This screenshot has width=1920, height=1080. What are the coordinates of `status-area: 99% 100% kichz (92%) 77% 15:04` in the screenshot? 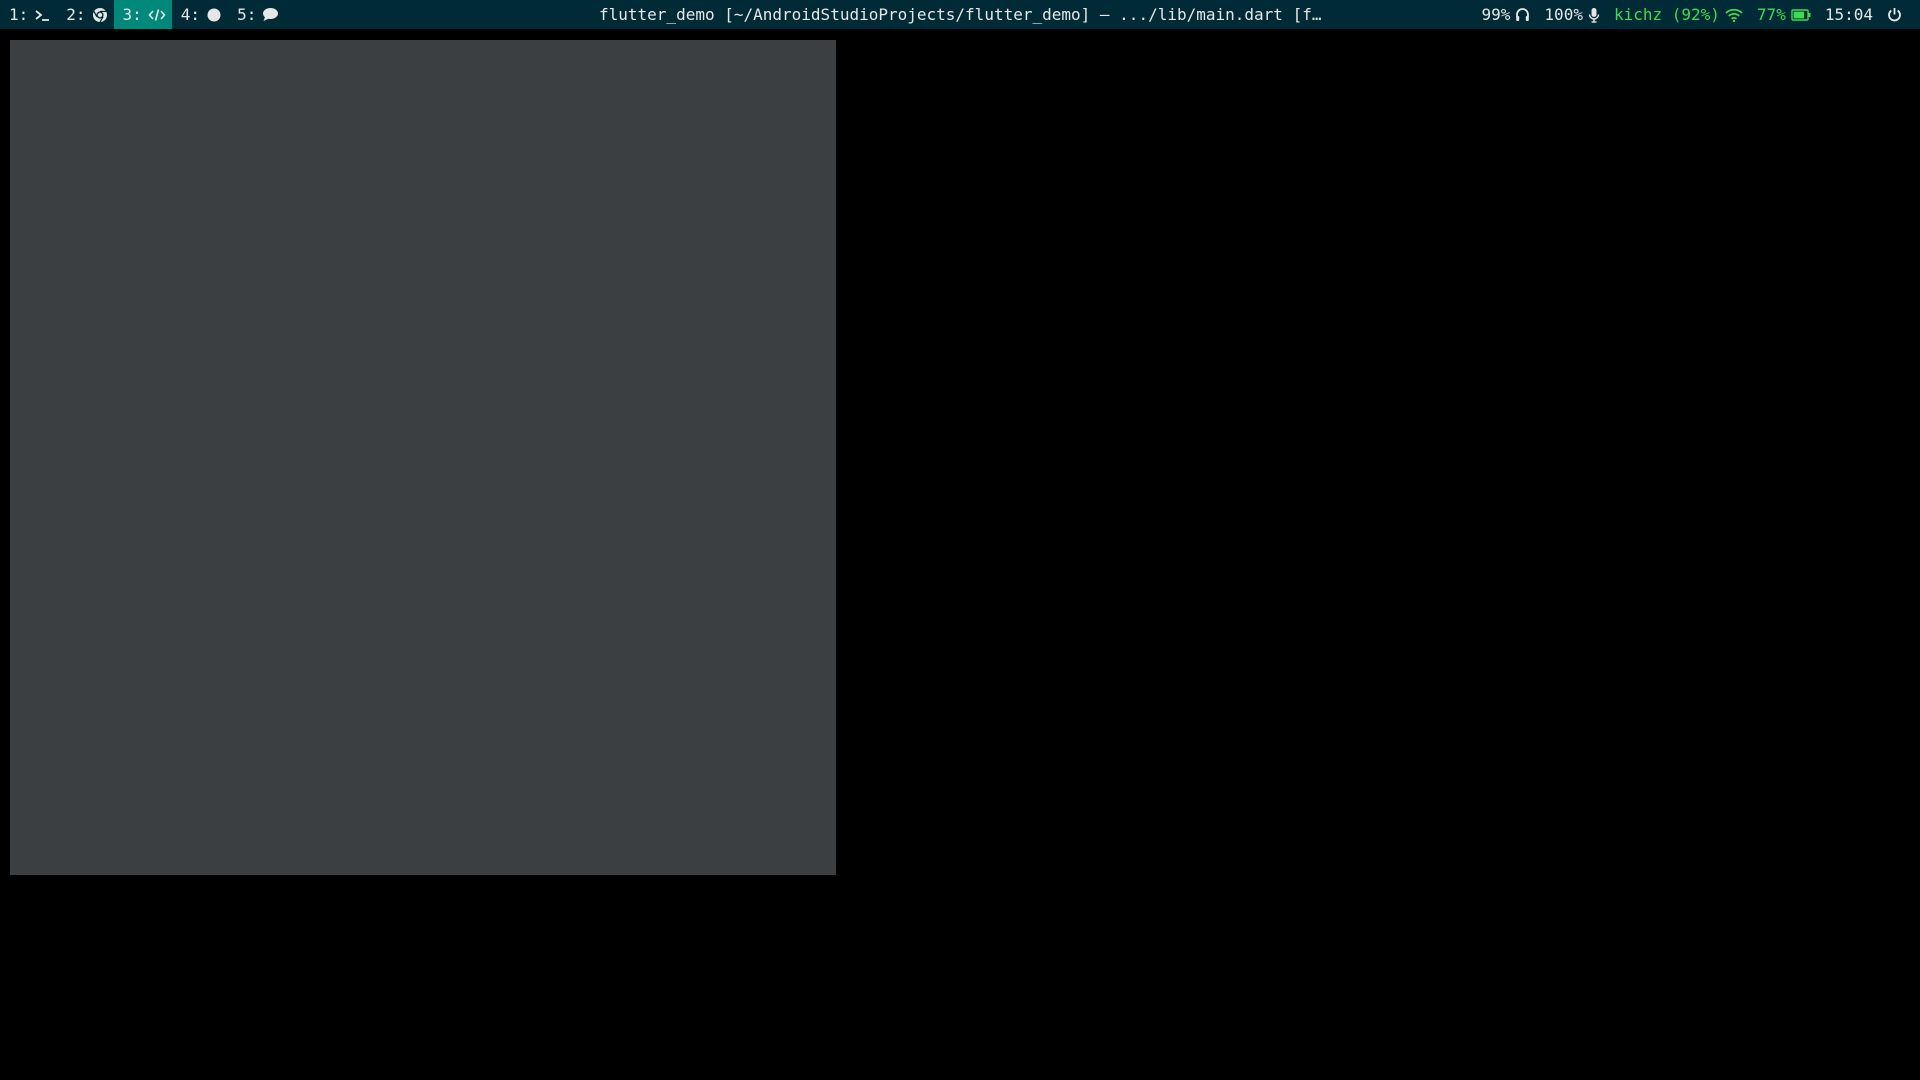 It's located at (1701, 14).